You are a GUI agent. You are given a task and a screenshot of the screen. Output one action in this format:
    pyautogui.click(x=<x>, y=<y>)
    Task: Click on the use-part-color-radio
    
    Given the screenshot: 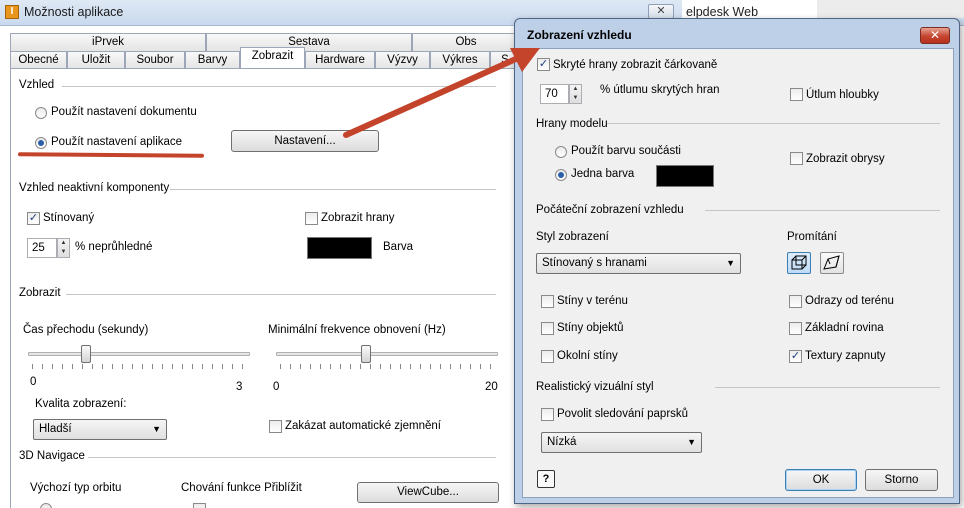 What is the action you would take?
    pyautogui.click(x=561, y=152)
    